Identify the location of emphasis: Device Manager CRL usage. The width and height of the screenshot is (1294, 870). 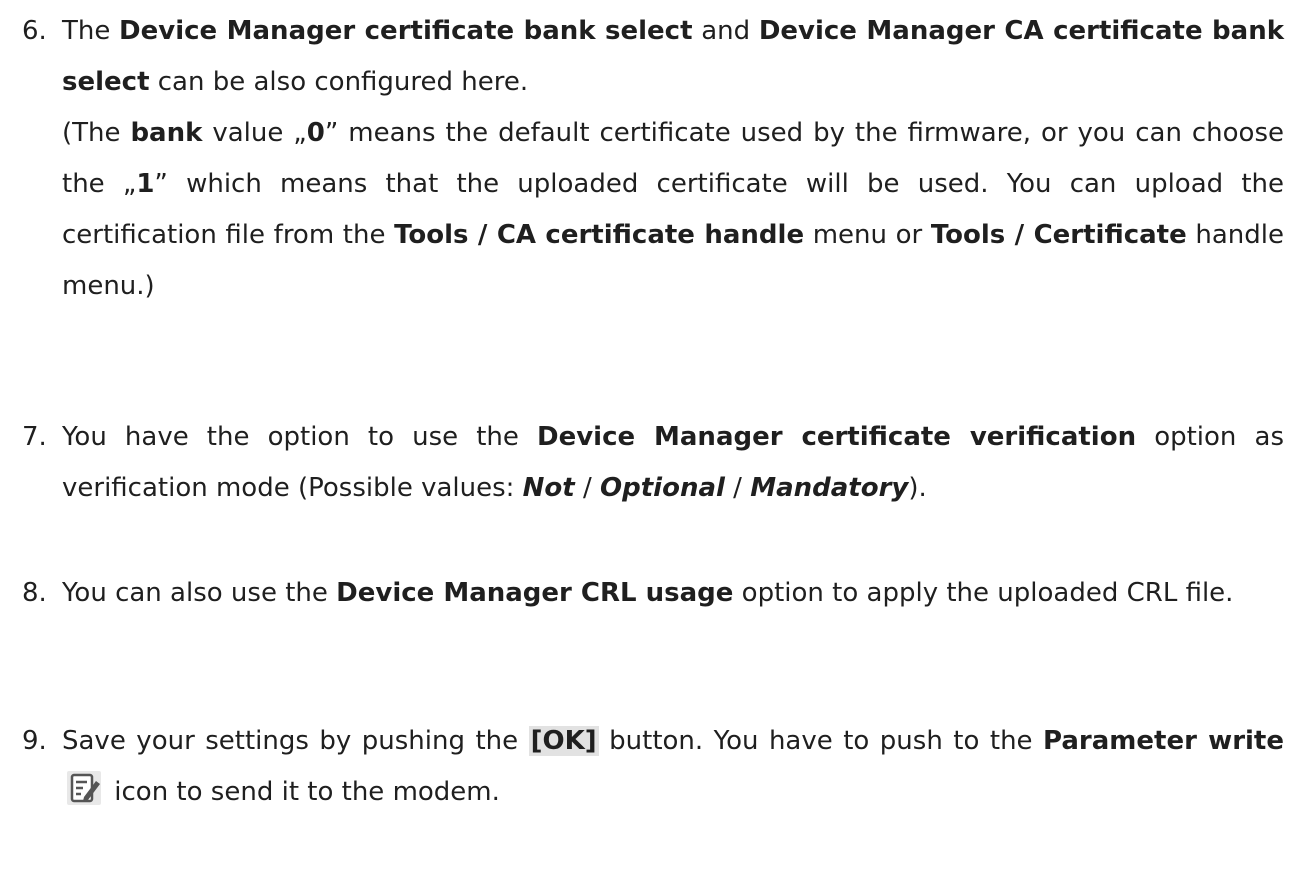
(535, 593).